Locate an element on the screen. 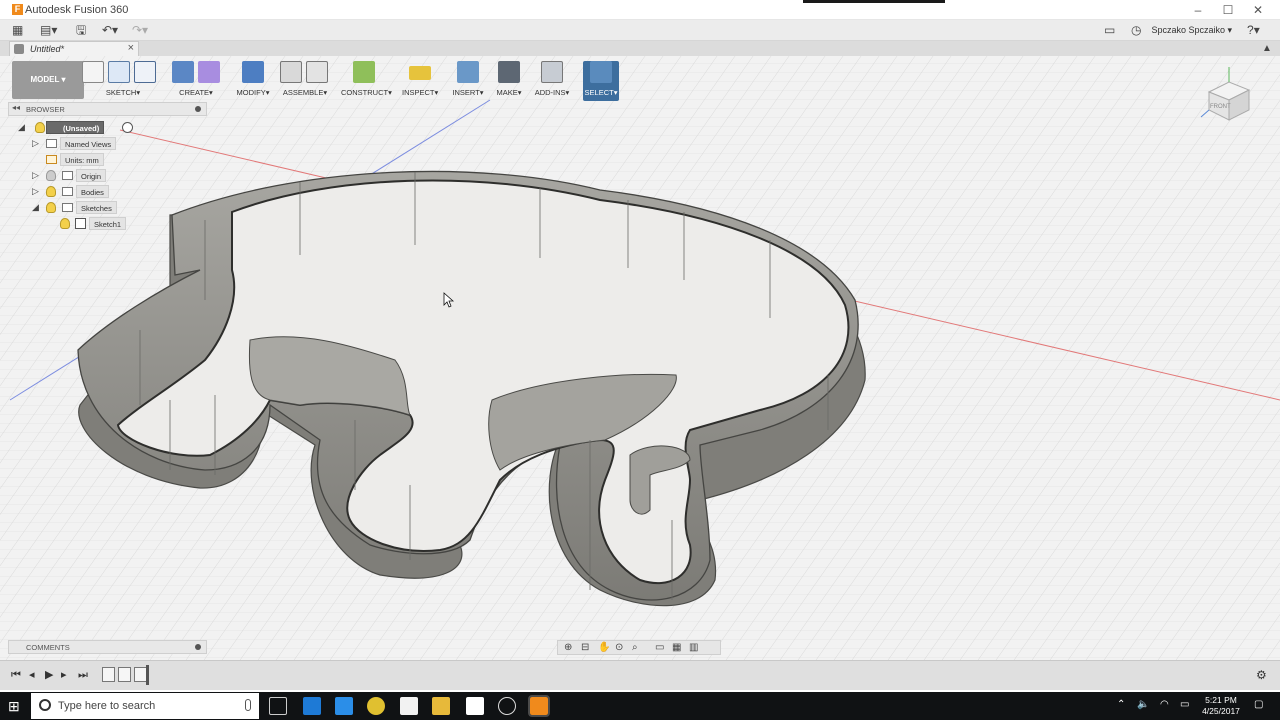  clock-icon: ◷ is located at coordinates (1136, 30).